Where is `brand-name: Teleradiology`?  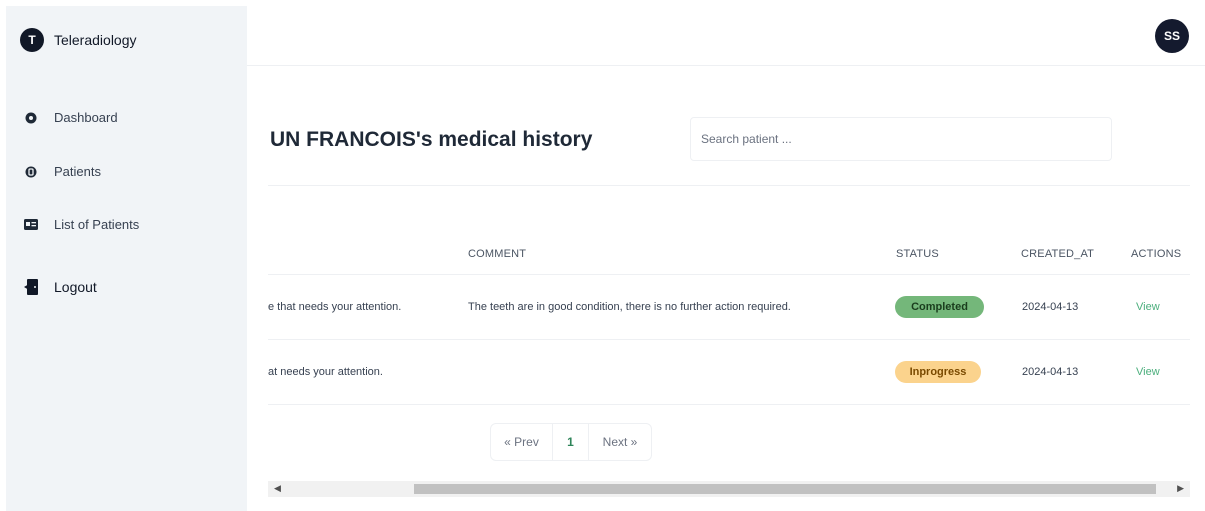 brand-name: Teleradiology is located at coordinates (95, 40).